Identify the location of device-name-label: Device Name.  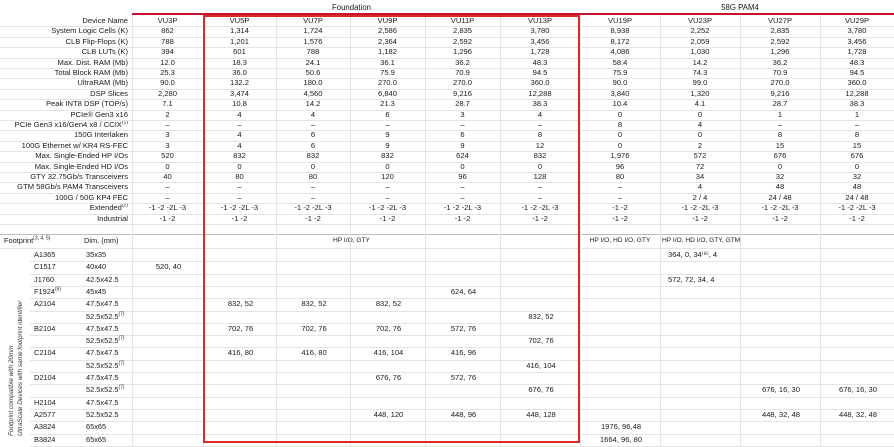
(105, 20).